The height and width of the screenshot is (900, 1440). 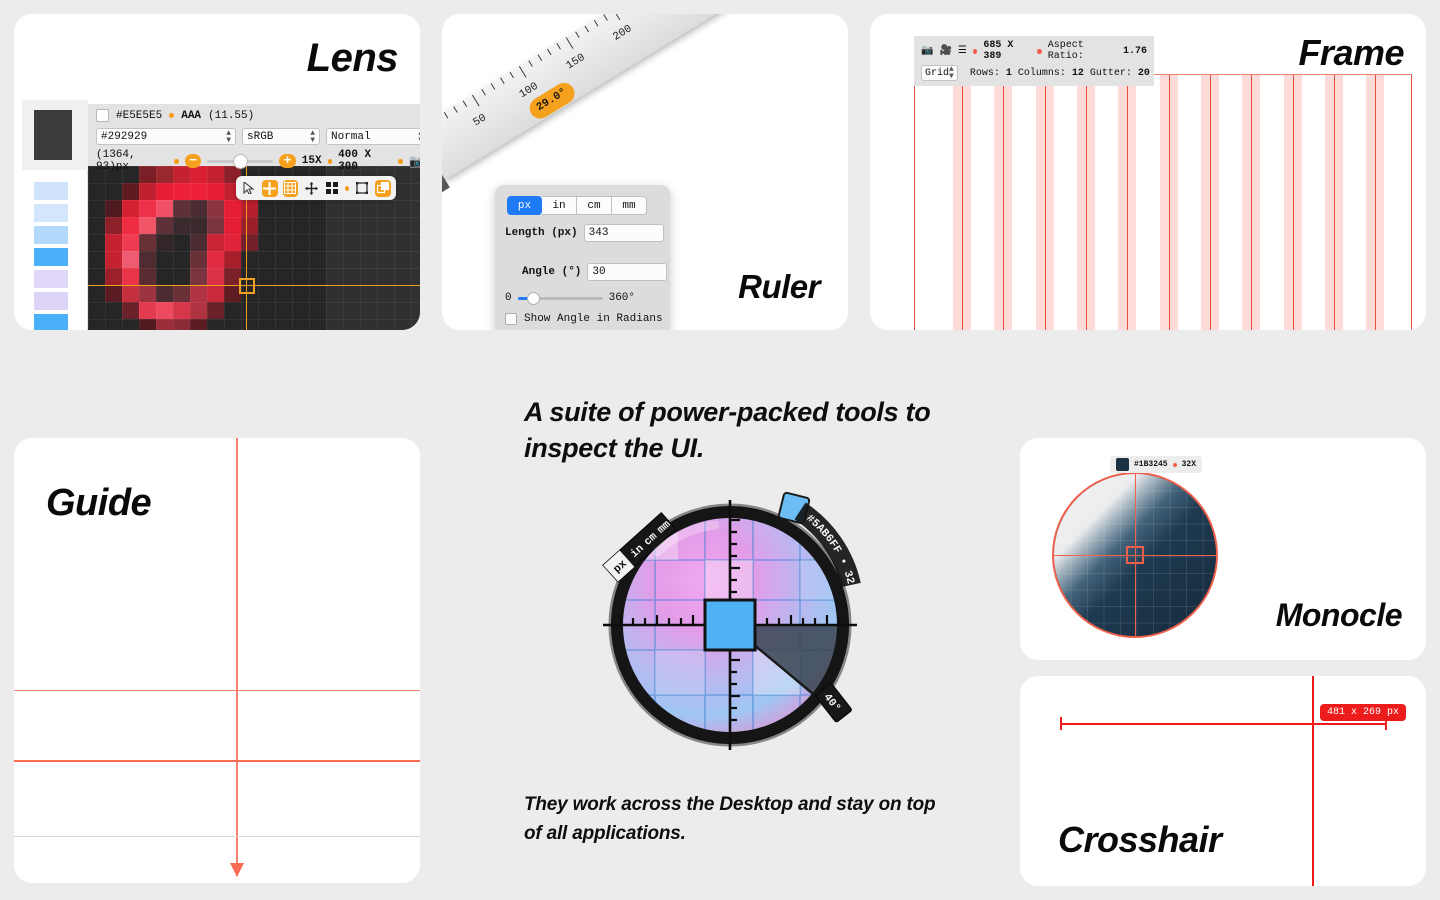 I want to click on lens-blend-mode-select: Normal ▲▼, so click(x=373, y=136).